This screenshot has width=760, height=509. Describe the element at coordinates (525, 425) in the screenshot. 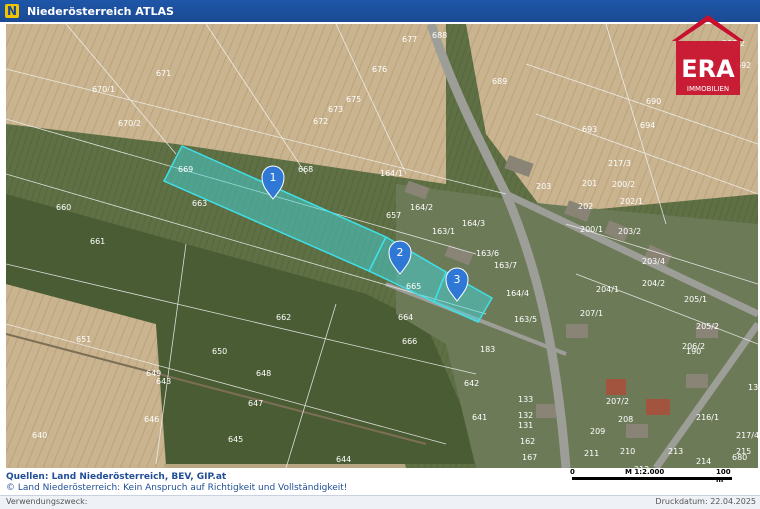

I see `parcel-label: 131` at that location.